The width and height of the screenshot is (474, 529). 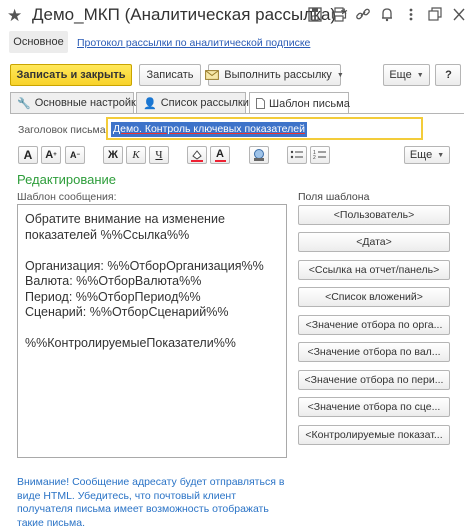 What do you see at coordinates (107, 234) in the screenshot?
I see `editor-line: показателей %%Ссылка%%` at bounding box center [107, 234].